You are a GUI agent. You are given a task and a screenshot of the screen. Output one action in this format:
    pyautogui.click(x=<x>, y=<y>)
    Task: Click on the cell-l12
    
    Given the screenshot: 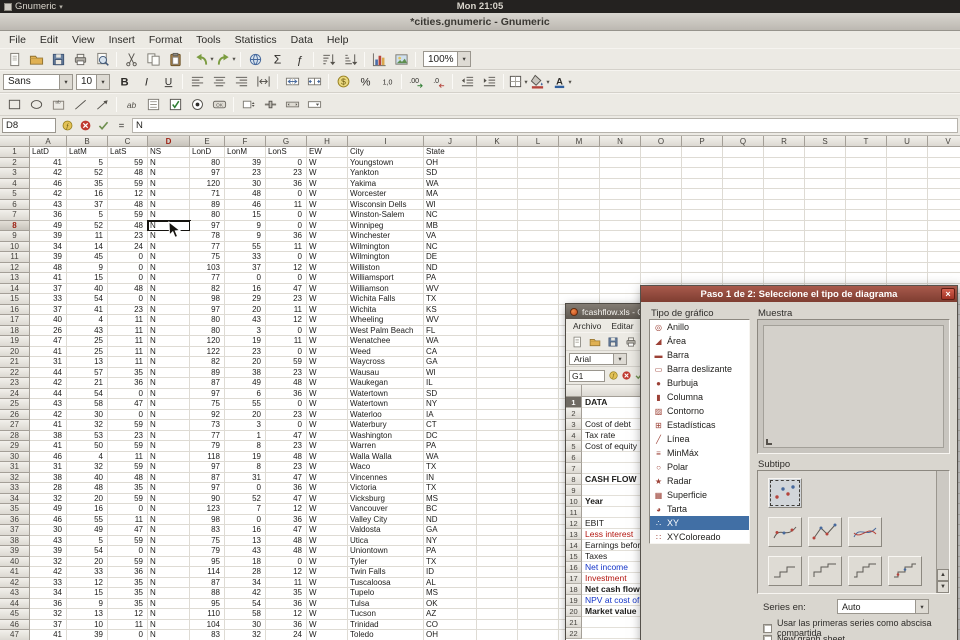 What is the action you would take?
    pyautogui.click(x=538, y=267)
    